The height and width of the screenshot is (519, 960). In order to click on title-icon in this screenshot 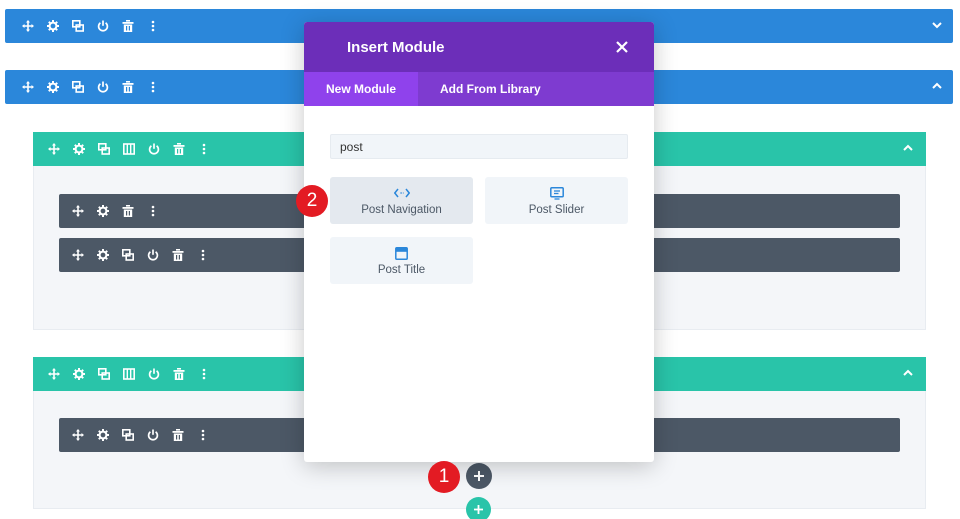, I will do `click(401, 253)`.